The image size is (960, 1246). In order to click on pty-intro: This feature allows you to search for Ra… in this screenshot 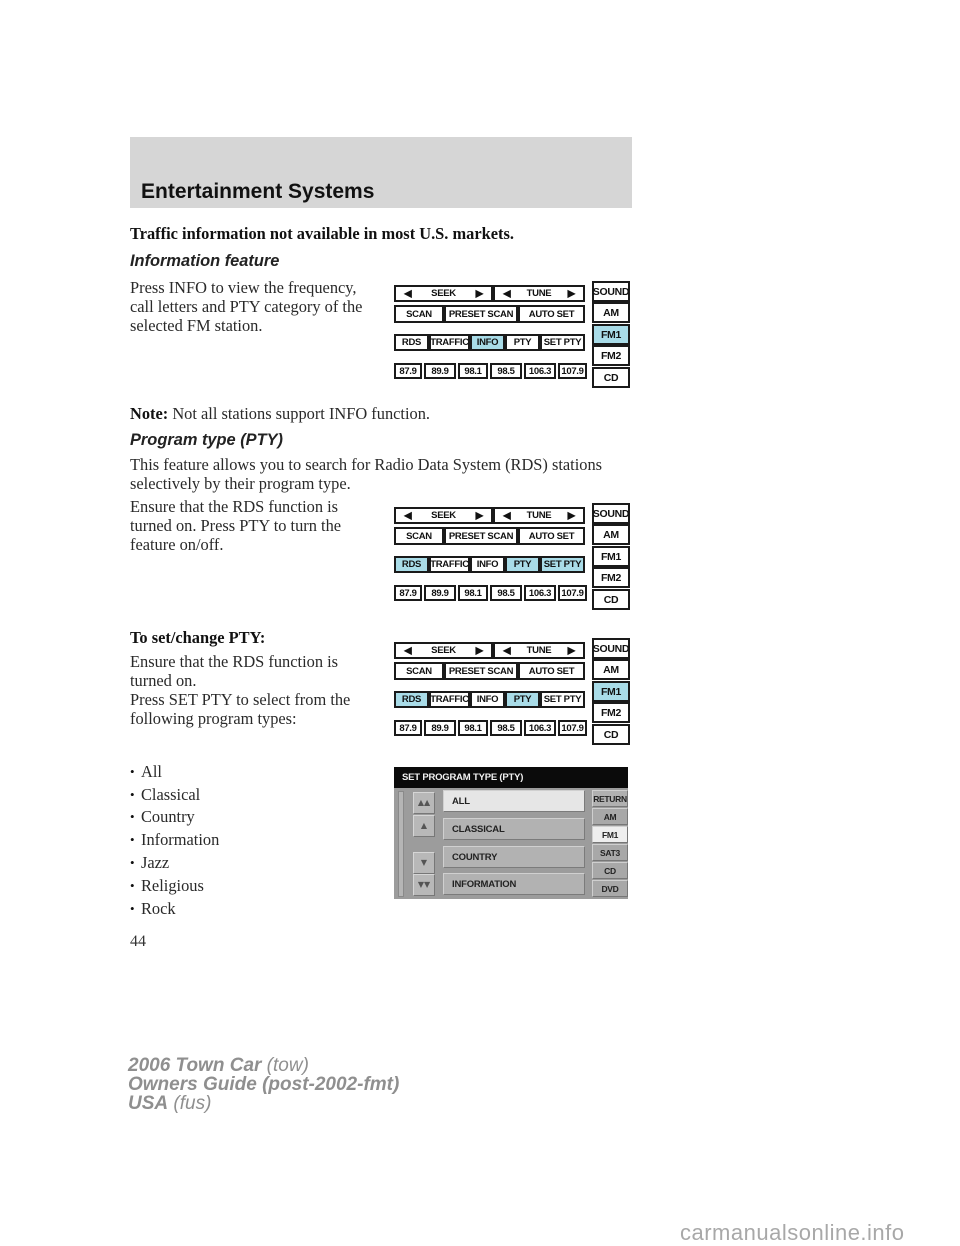, I will do `click(366, 474)`.